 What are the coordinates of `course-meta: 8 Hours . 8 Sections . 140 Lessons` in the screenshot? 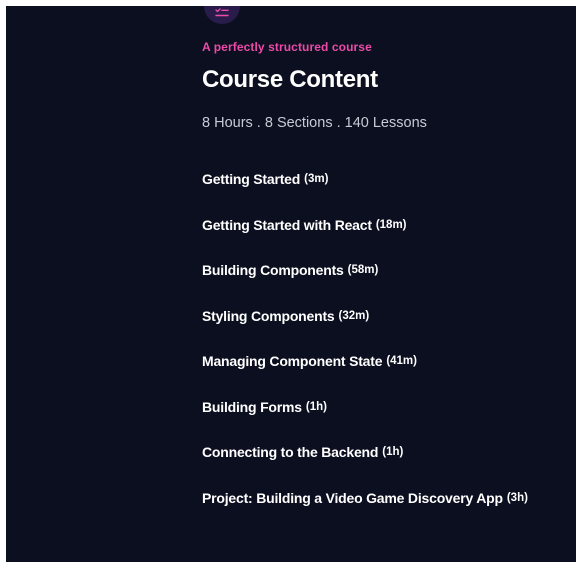 It's located at (314, 123).